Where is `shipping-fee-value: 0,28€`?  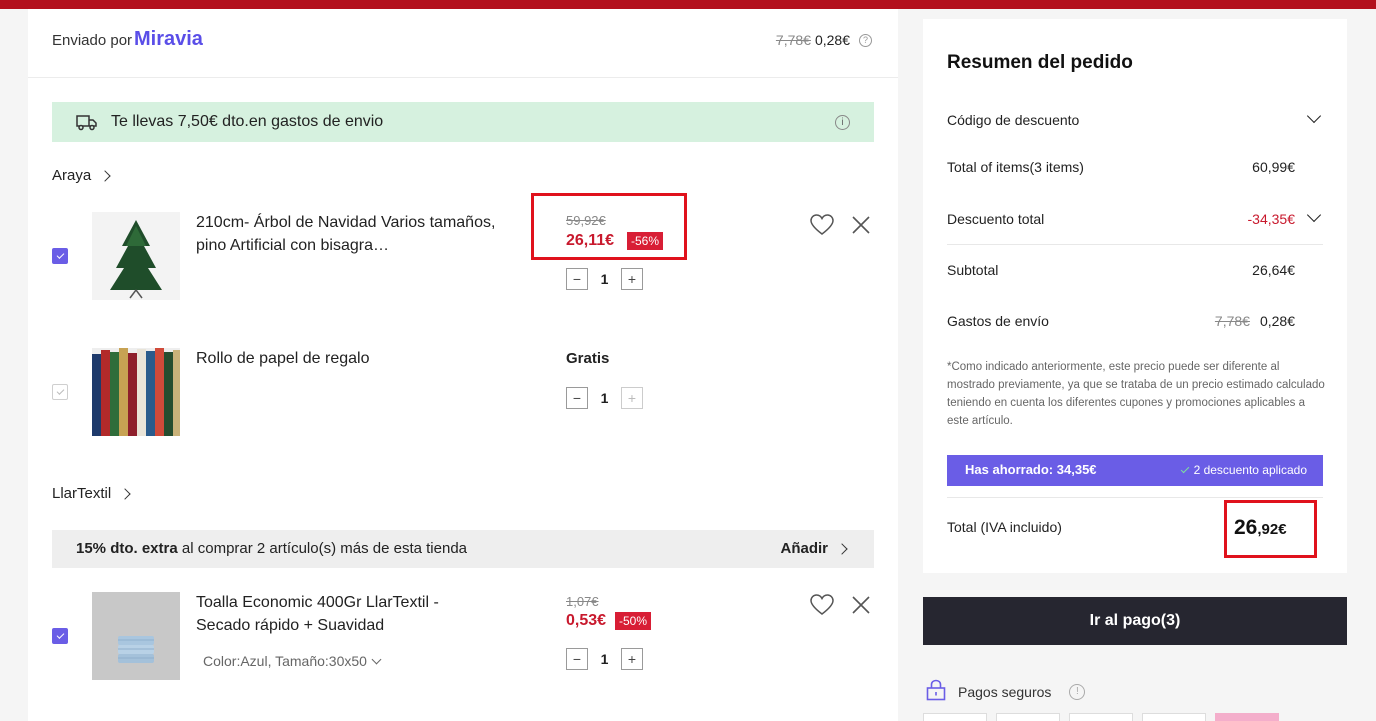 shipping-fee-value: 0,28€ is located at coordinates (832, 40).